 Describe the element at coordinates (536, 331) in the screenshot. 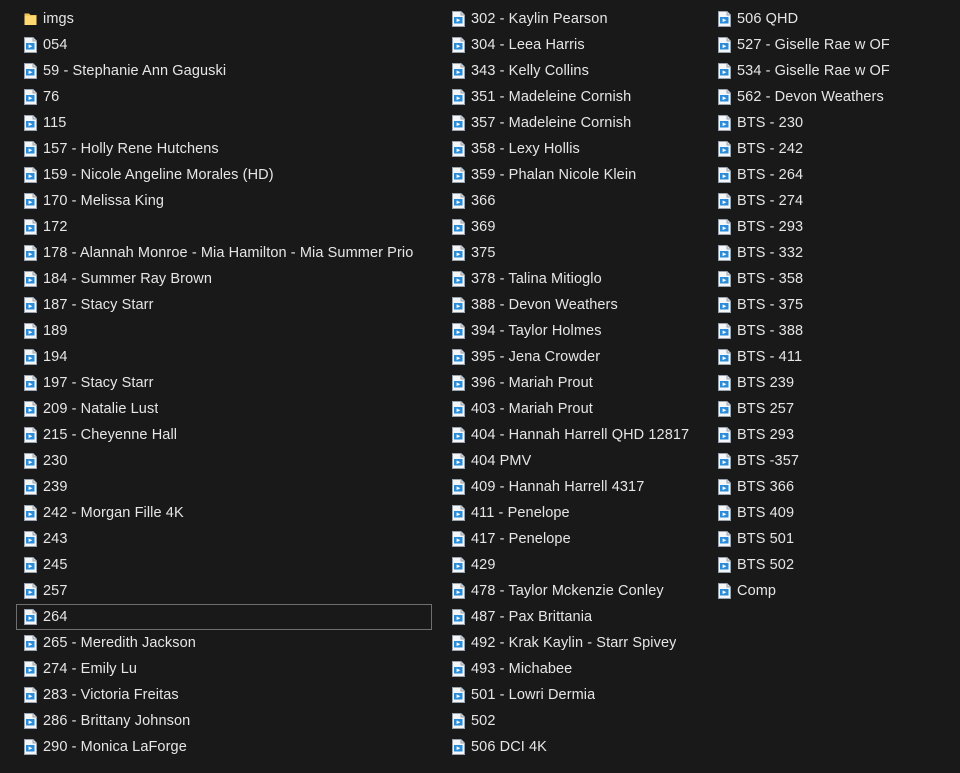

I see `item-name: 394 - Taylor Holmes` at that location.